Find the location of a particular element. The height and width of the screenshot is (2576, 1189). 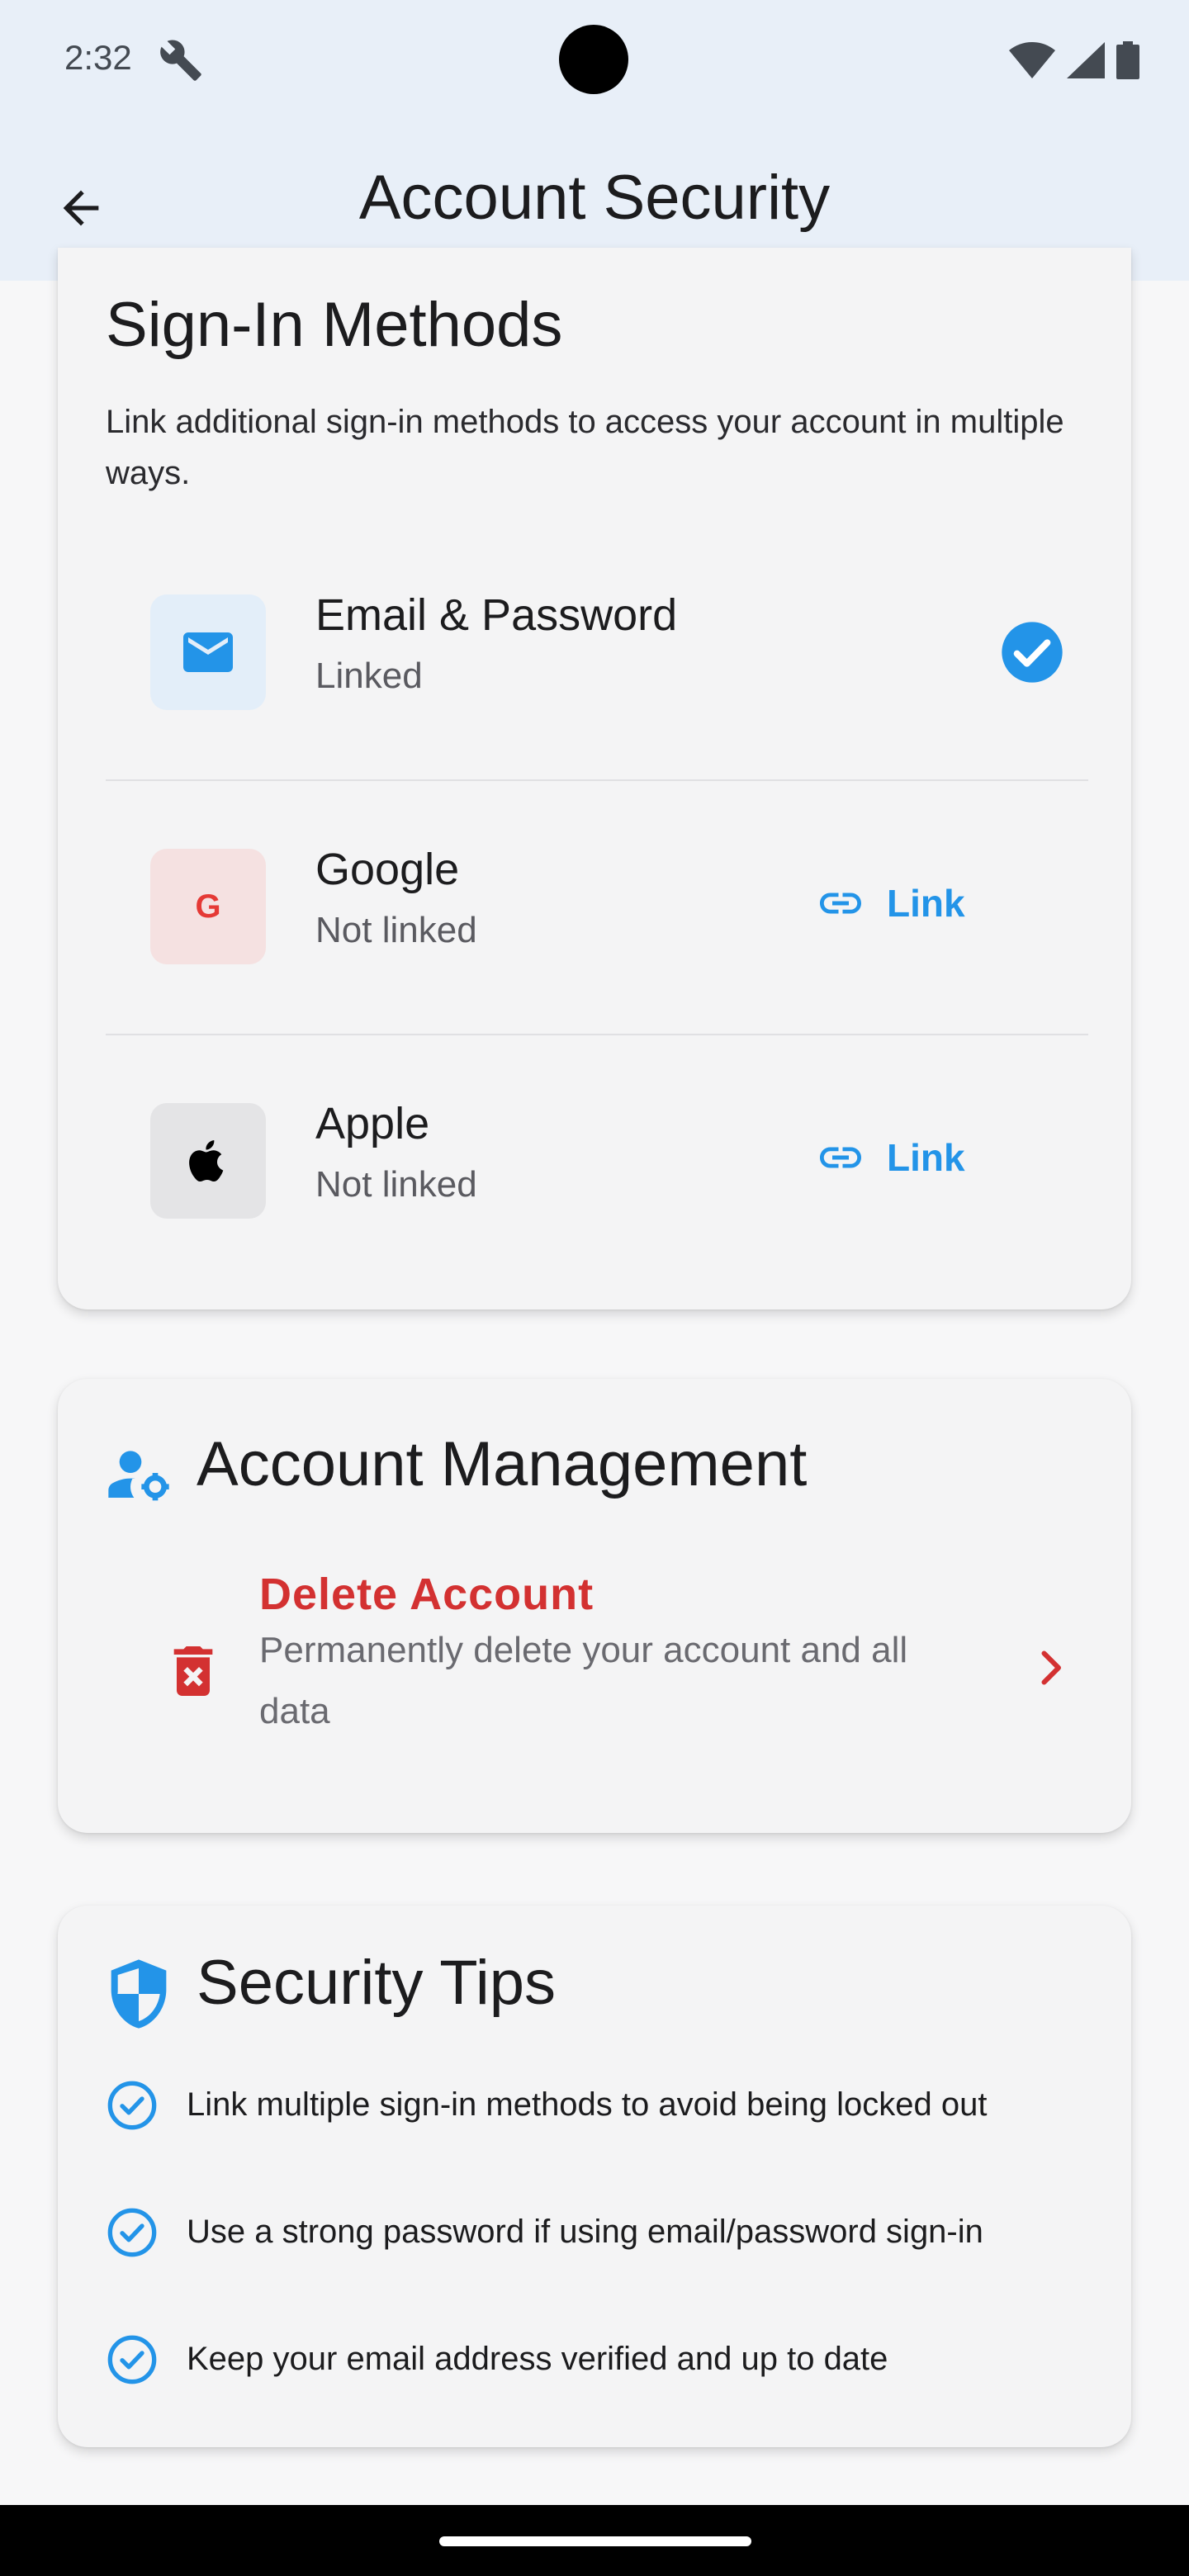

home-gesture-handle is located at coordinates (595, 2541).